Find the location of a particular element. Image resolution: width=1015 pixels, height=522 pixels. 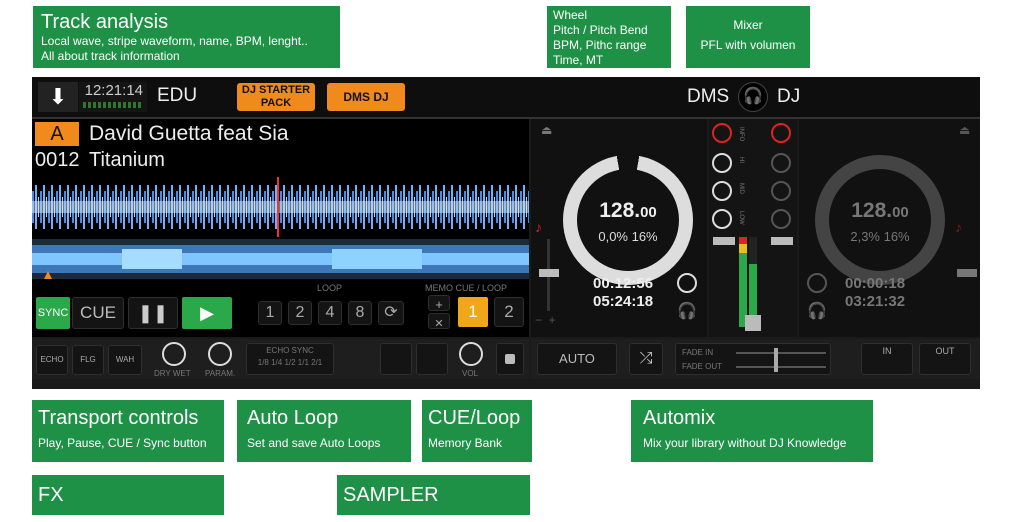

remaining-time: 03:21:32 is located at coordinates (875, 301).